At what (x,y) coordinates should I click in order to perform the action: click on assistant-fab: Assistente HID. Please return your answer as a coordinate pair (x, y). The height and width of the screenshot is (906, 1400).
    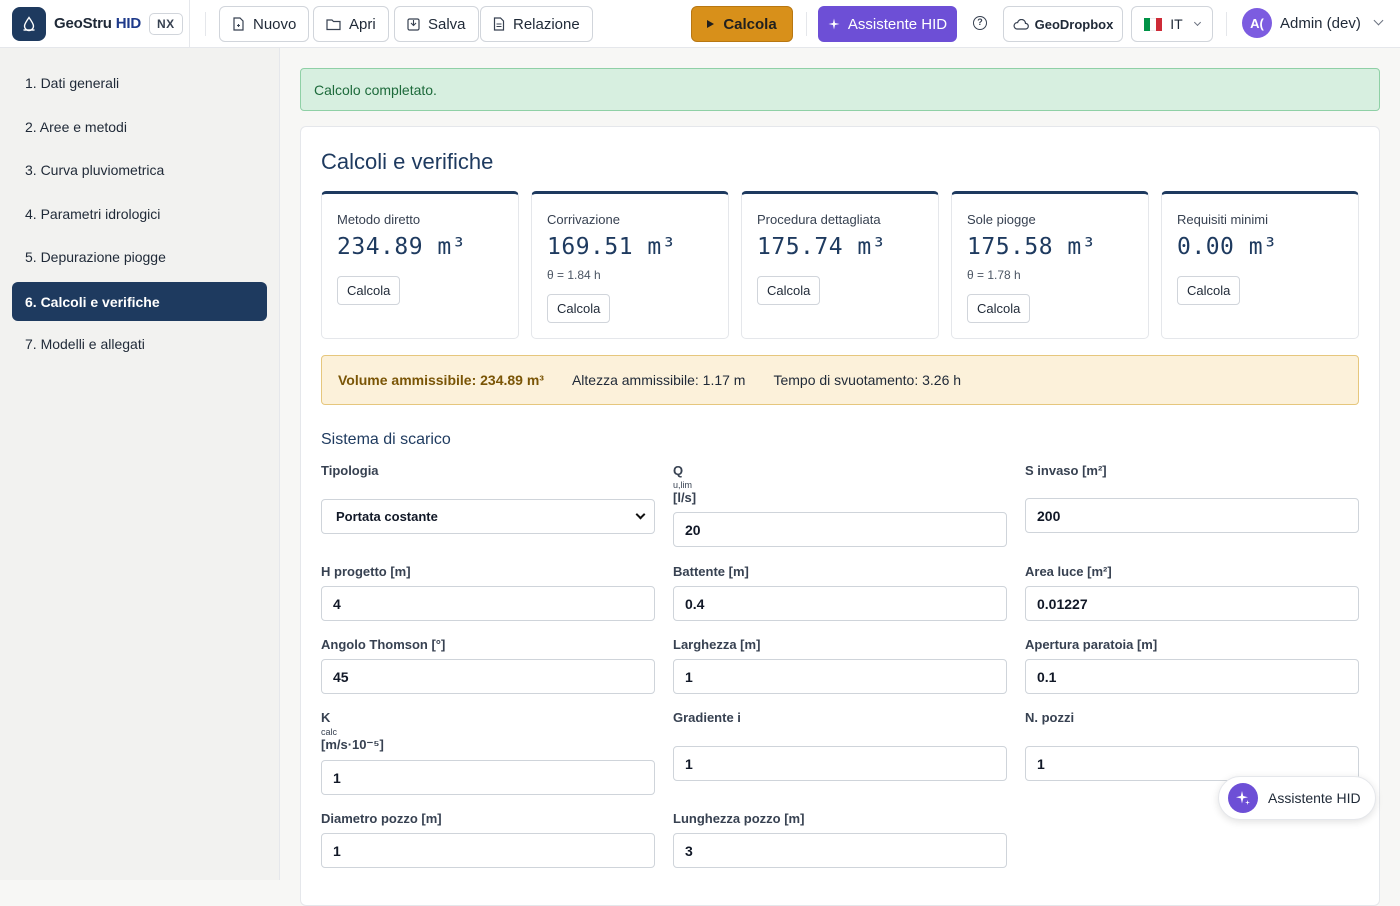
    Looking at the image, I should click on (1297, 798).